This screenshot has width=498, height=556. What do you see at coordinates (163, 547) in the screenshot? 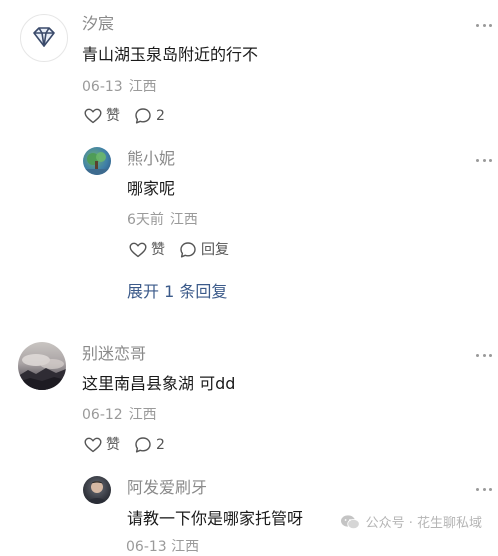
I see `reply-meta-partial: 06-13 江西` at bounding box center [163, 547].